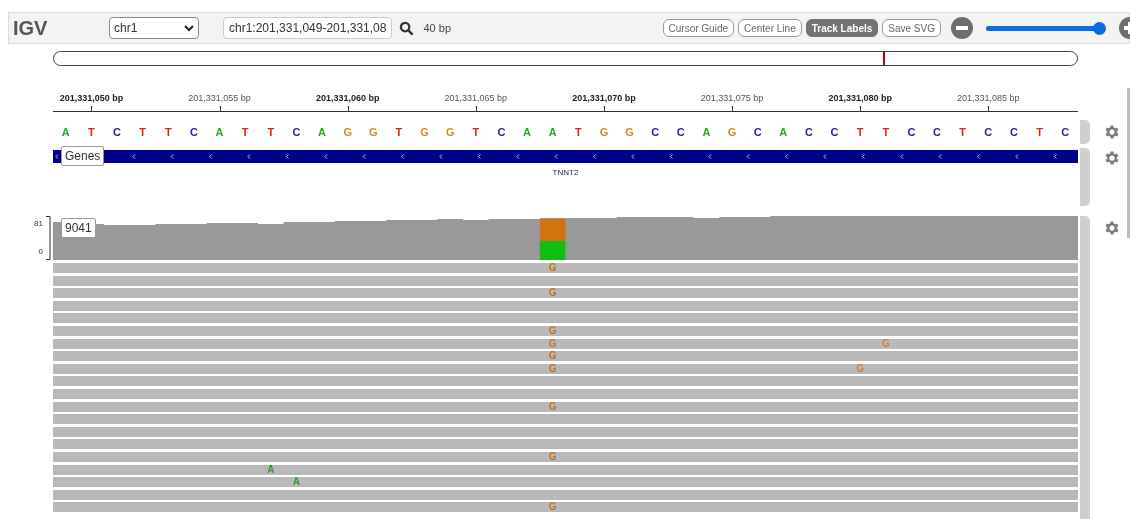  I want to click on ruler-label: 201,331,050 bp, so click(91, 98).